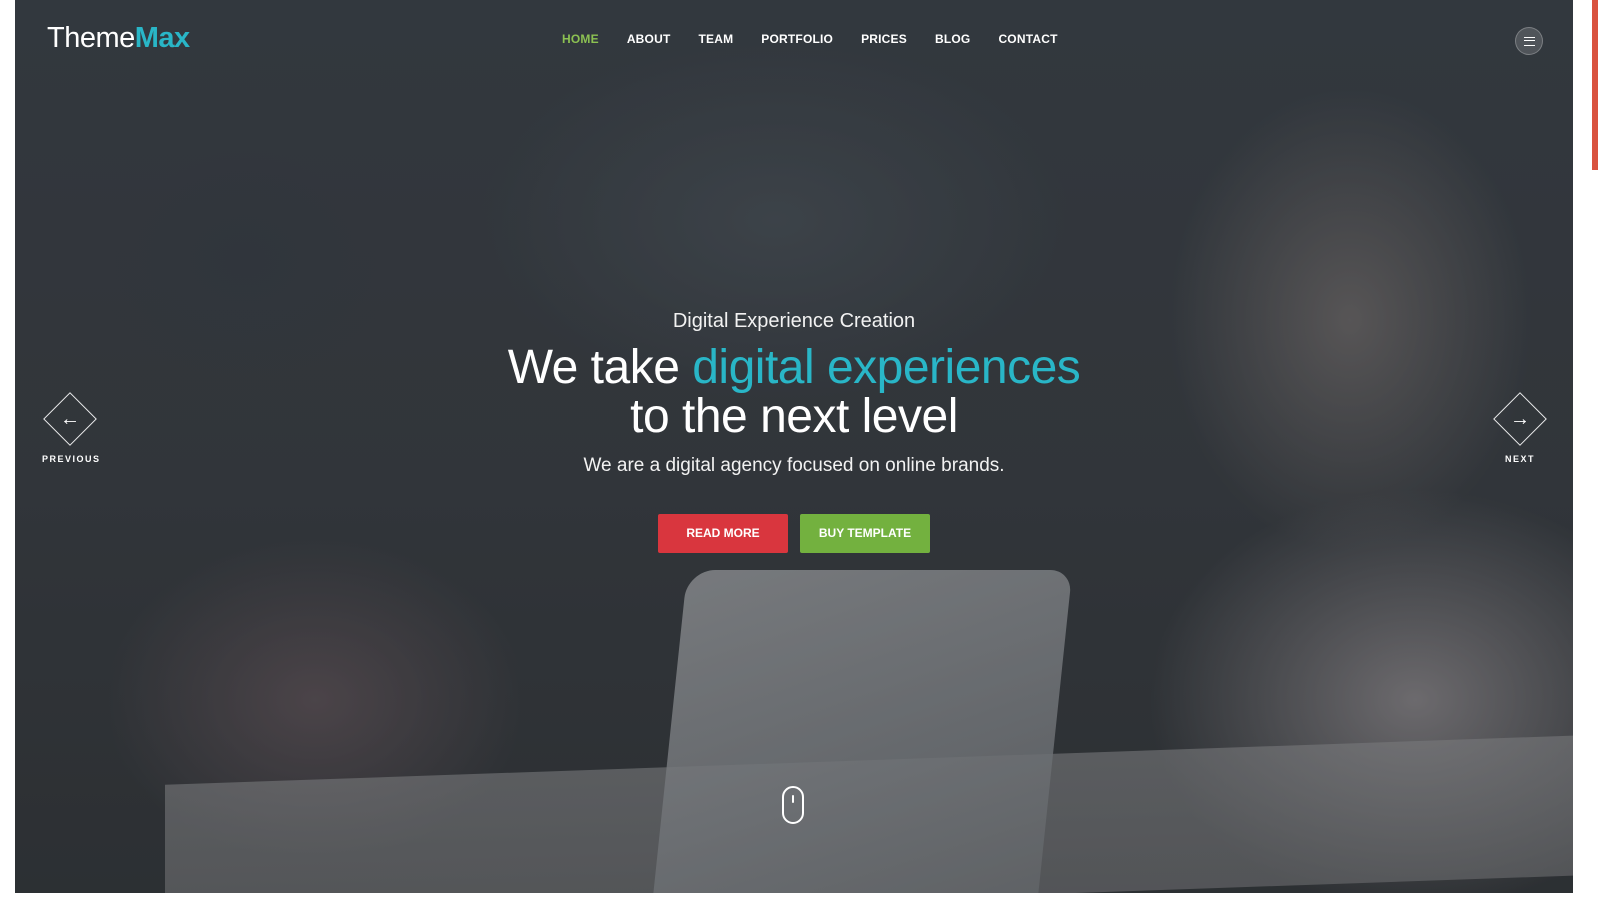  I want to click on hamburger-icon, so click(1529, 41).